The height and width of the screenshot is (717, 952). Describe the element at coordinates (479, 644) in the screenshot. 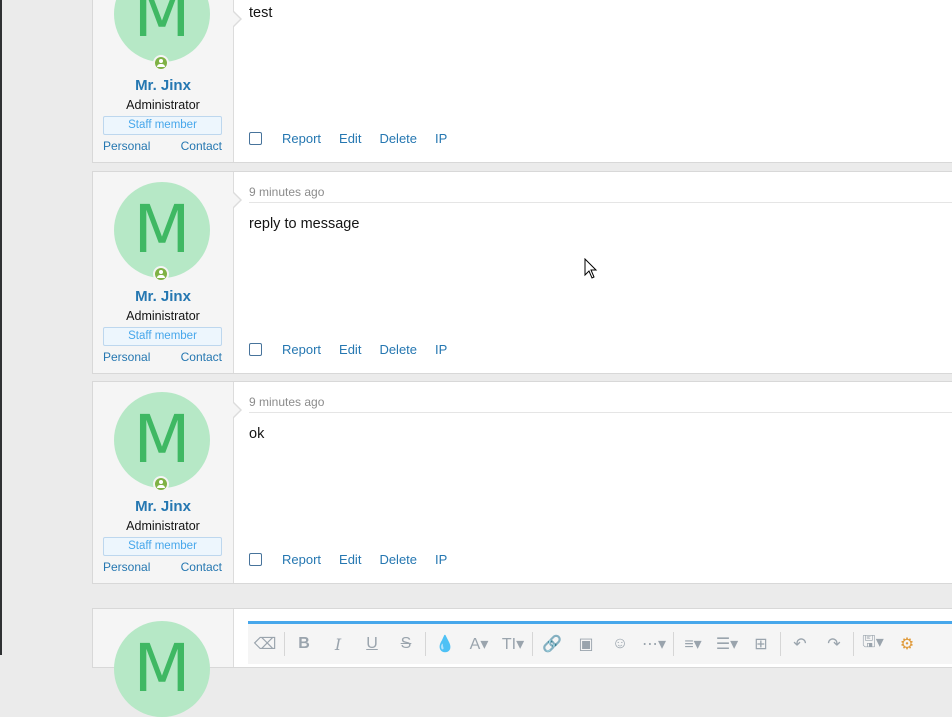

I see `font-icon: A▾` at that location.